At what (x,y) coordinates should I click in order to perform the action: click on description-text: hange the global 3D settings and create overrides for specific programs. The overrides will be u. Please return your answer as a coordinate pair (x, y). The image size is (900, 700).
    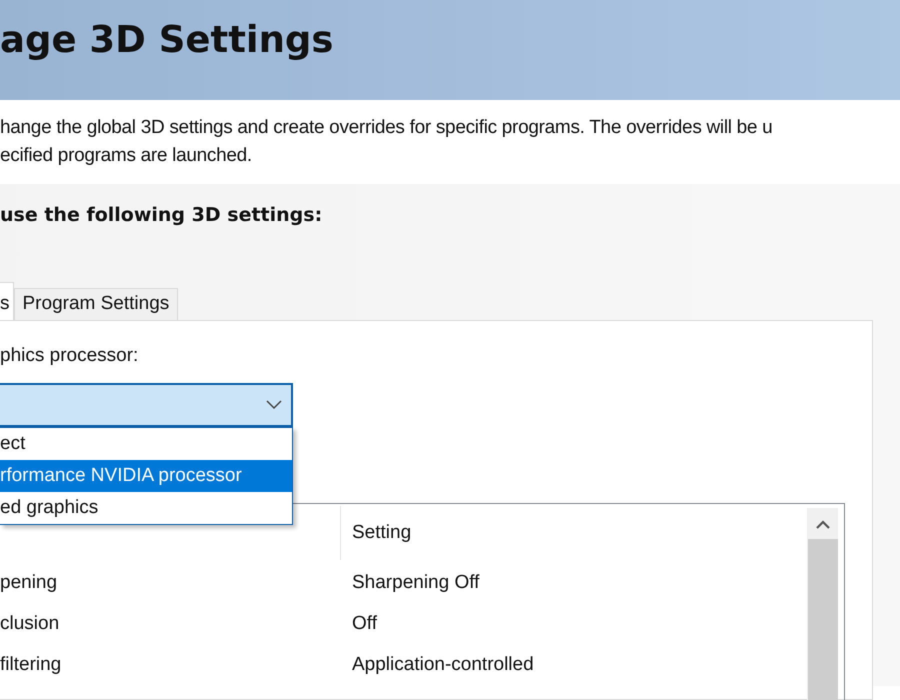
    Looking at the image, I should click on (387, 128).